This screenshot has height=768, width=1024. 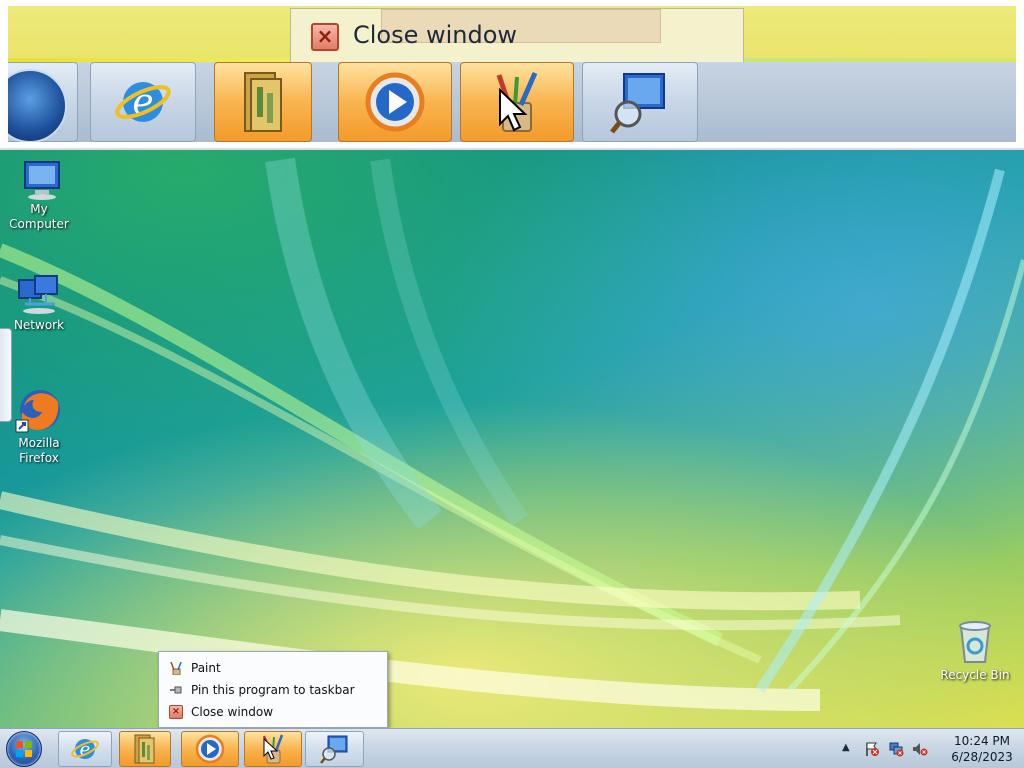 I want to click on magnified-folder-button, so click(x=263, y=102).